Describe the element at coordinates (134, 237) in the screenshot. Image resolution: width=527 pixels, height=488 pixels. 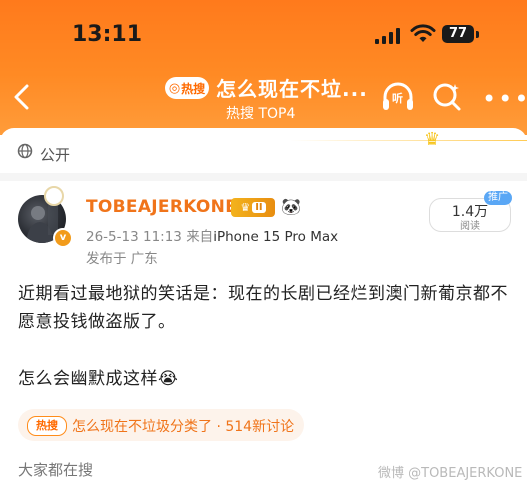
I see `post-time: 26-5-13 11:13` at that location.